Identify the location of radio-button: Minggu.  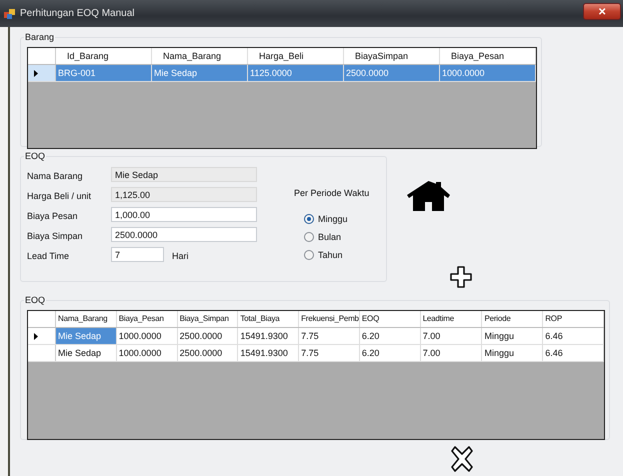
(337, 219).